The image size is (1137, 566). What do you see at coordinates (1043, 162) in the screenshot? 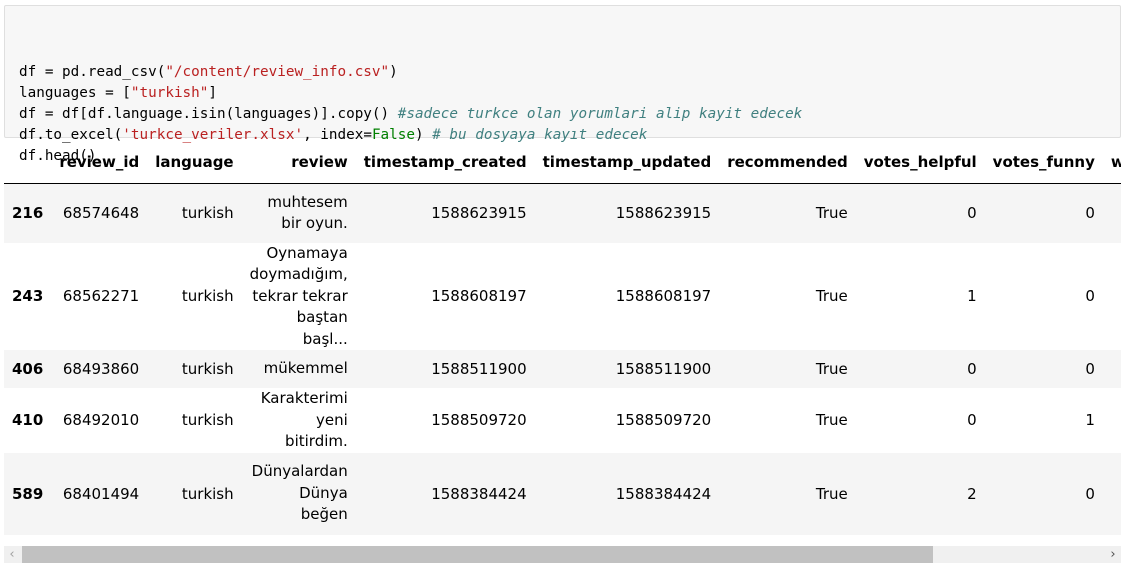
I see `column-header: votes_funny` at bounding box center [1043, 162].